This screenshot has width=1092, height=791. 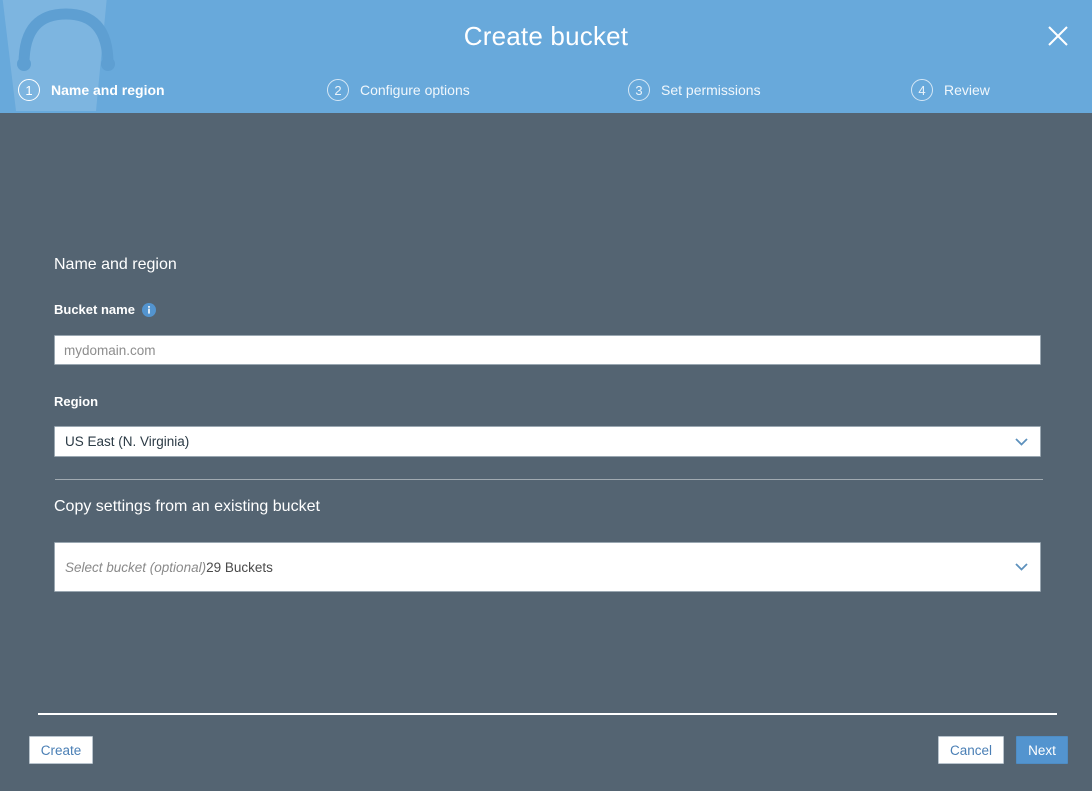 What do you see at coordinates (115, 264) in the screenshot?
I see `section-heading-name-and-region: Name and region` at bounding box center [115, 264].